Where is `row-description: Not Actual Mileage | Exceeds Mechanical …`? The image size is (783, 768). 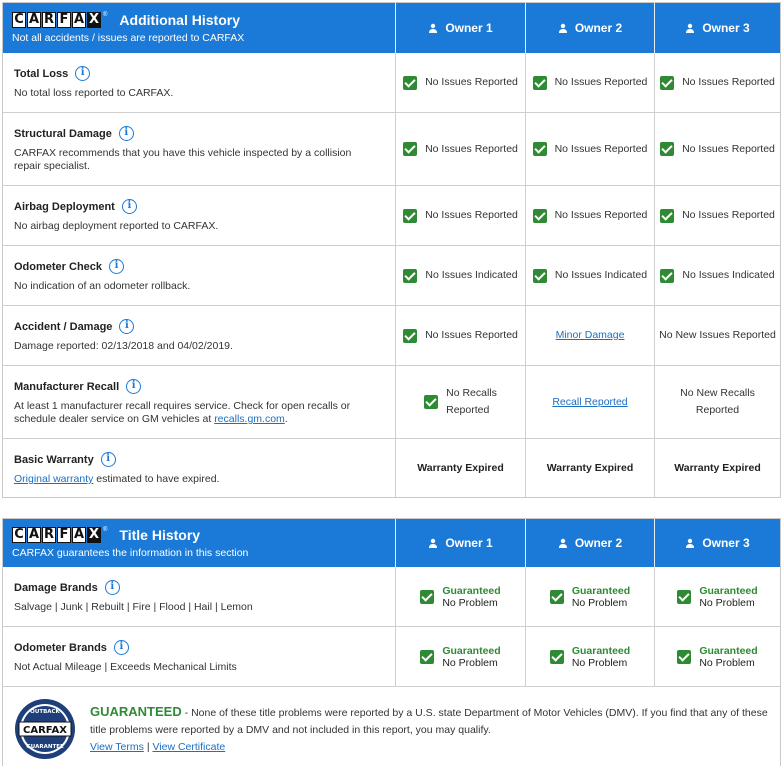 row-description: Not Actual Mileage | Exceeds Mechanical … is located at coordinates (125, 667).